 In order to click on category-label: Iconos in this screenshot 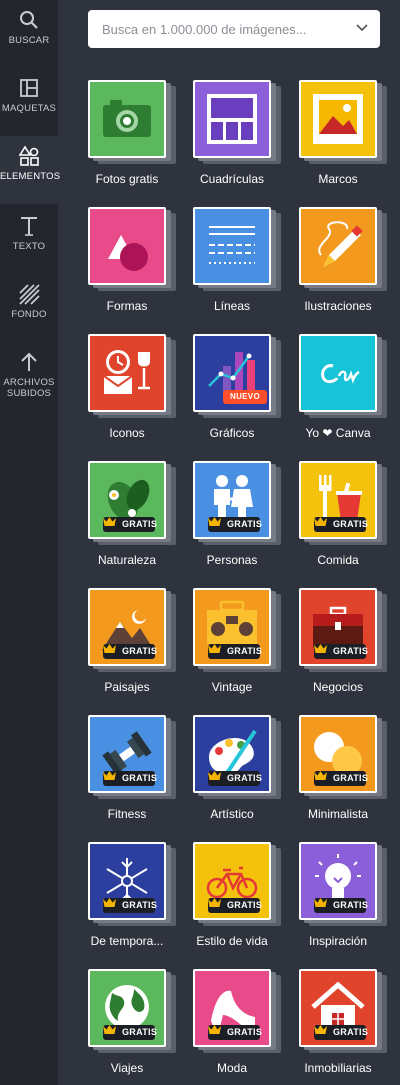, I will do `click(127, 433)`.